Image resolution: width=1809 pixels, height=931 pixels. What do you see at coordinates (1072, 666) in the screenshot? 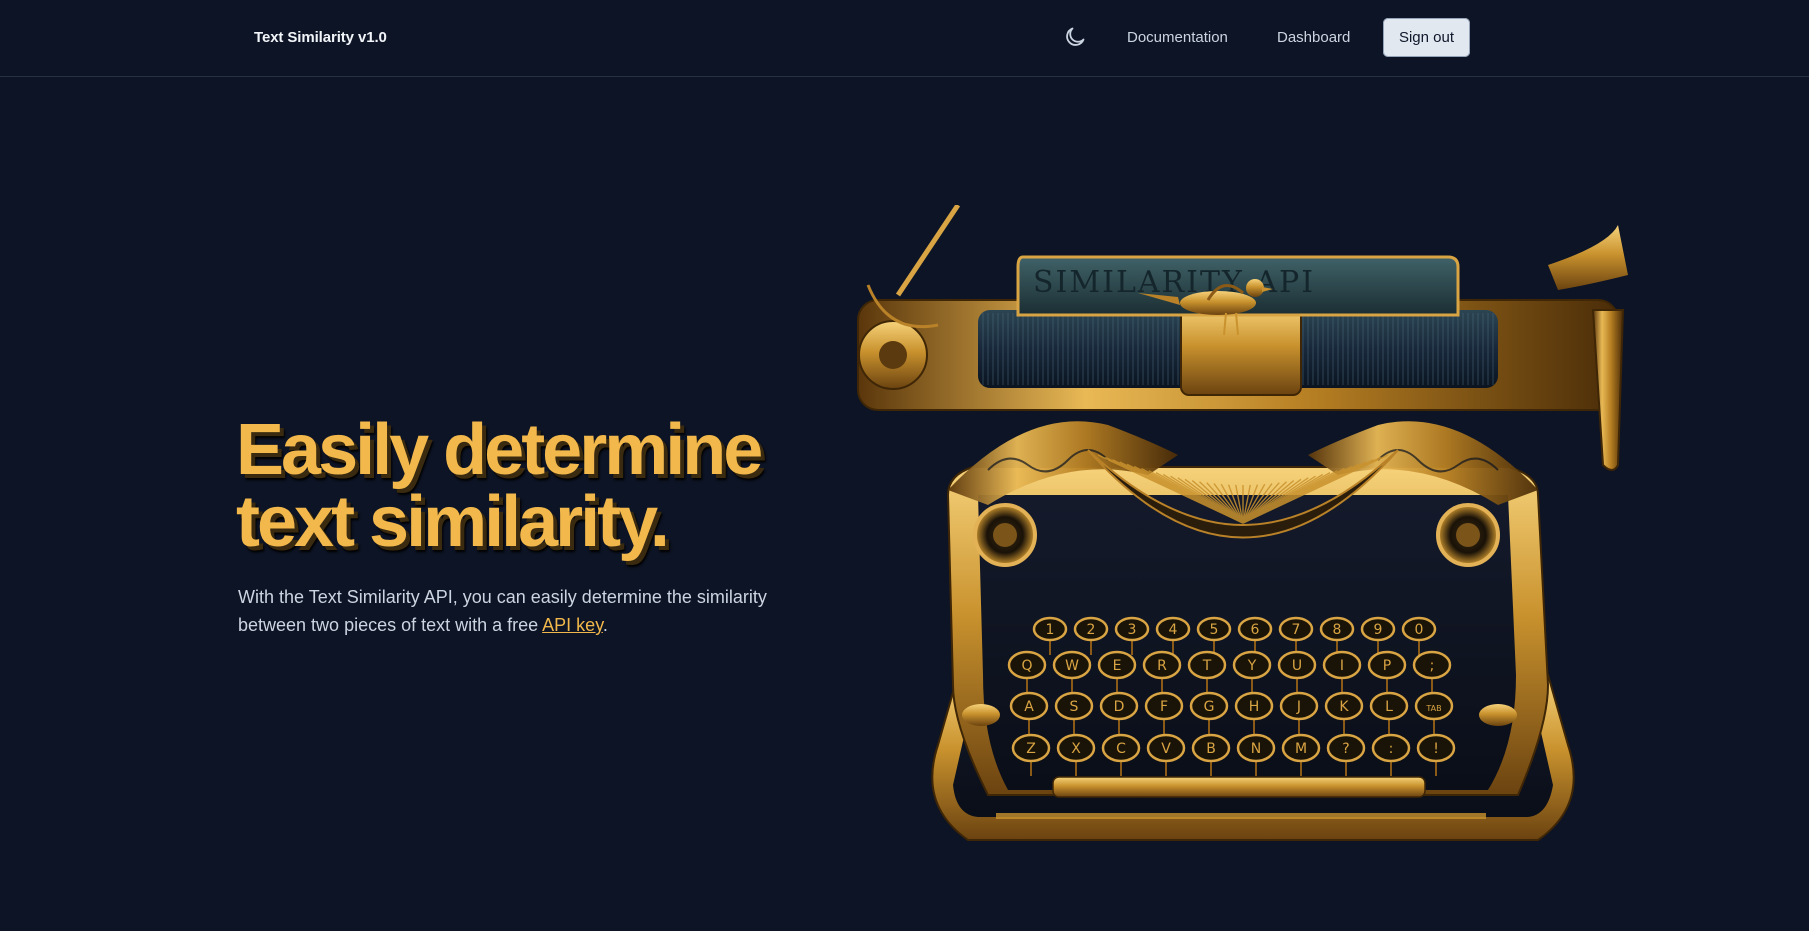
I see `svg-text: W` at bounding box center [1072, 666].